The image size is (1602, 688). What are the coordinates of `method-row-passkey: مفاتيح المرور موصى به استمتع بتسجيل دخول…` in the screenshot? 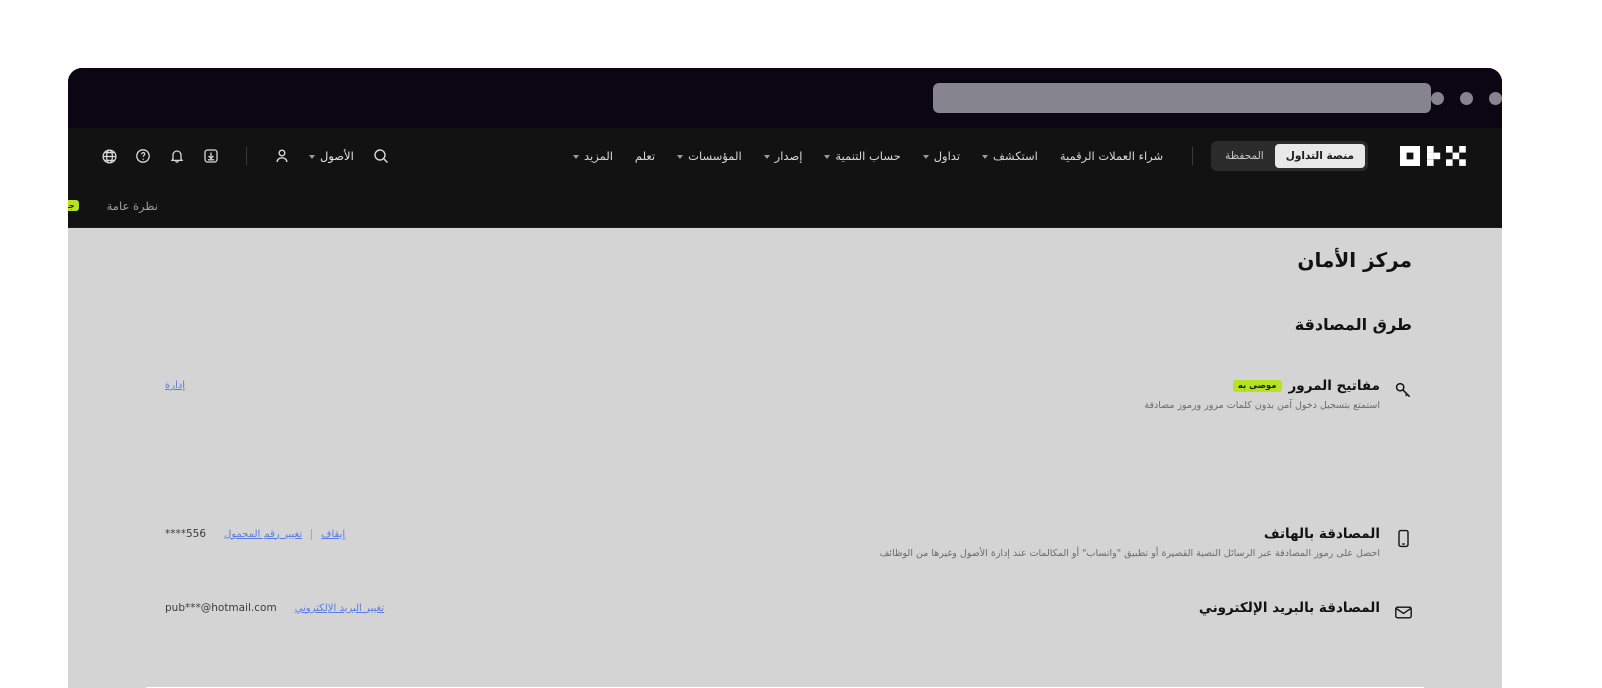 It's located at (785, 395).